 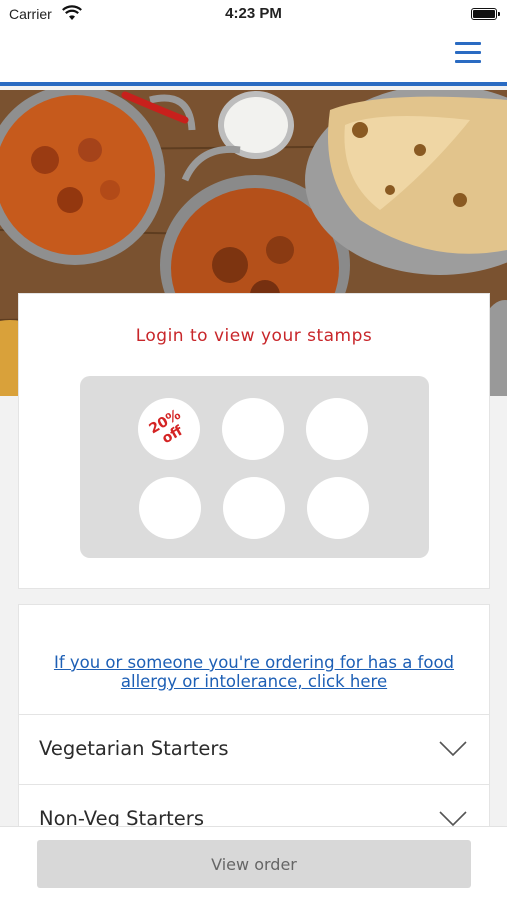 What do you see at coordinates (254, 749) in the screenshot?
I see `category-vegetarian-starters: Vegetarian Starters` at bounding box center [254, 749].